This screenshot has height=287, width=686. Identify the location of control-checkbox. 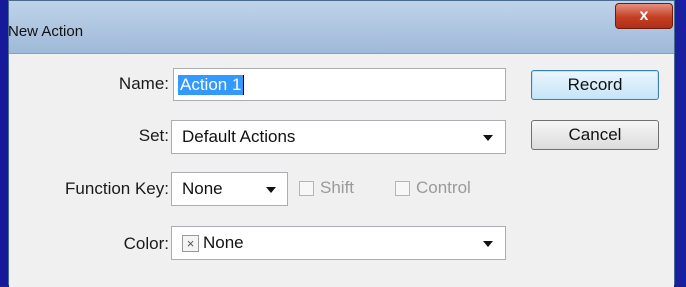
(402, 188).